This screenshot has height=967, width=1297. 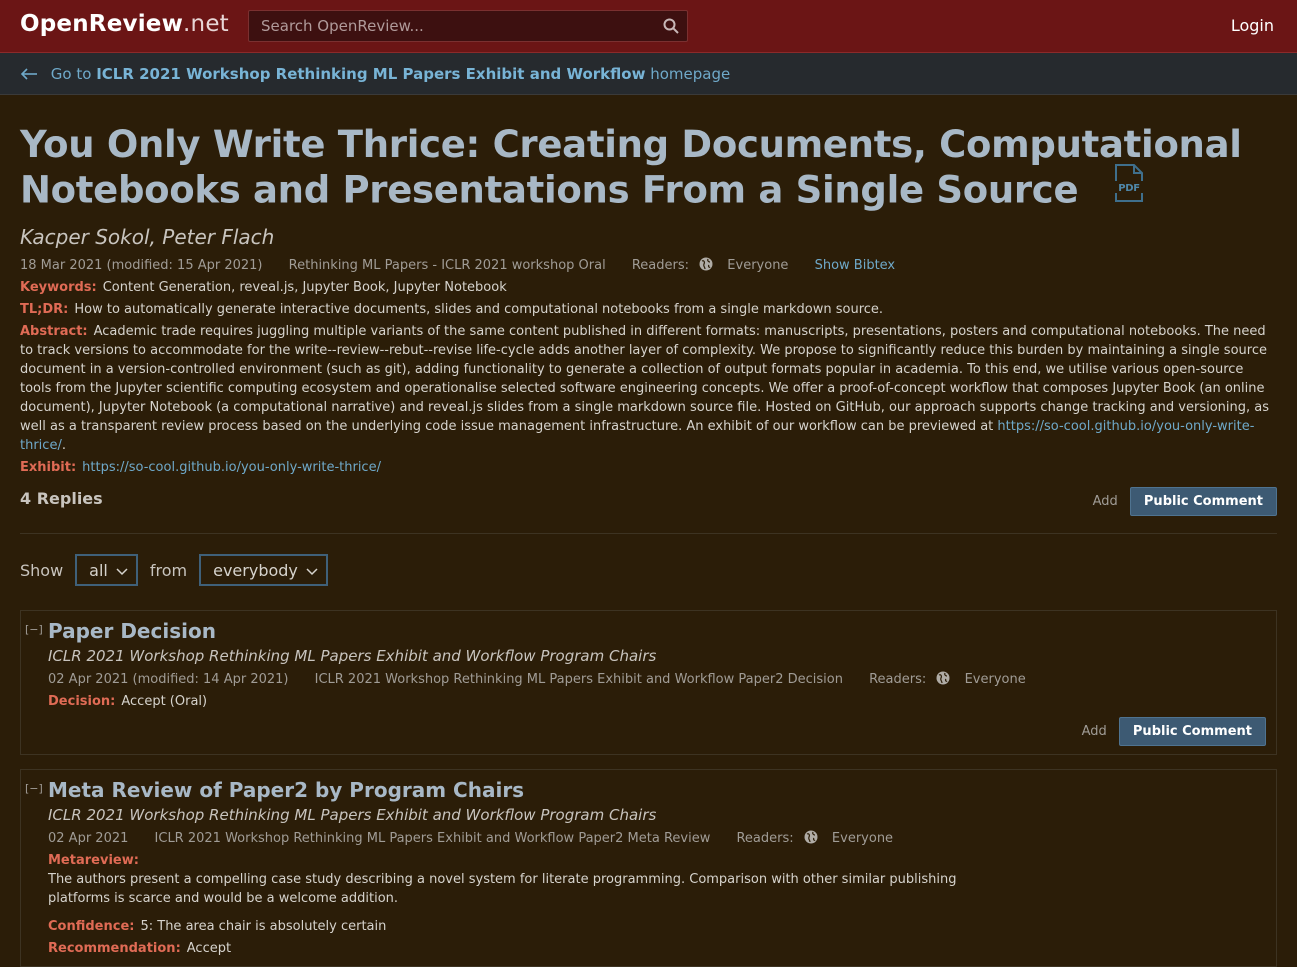 What do you see at coordinates (98, 570) in the screenshot?
I see `show-select-value: all` at bounding box center [98, 570].